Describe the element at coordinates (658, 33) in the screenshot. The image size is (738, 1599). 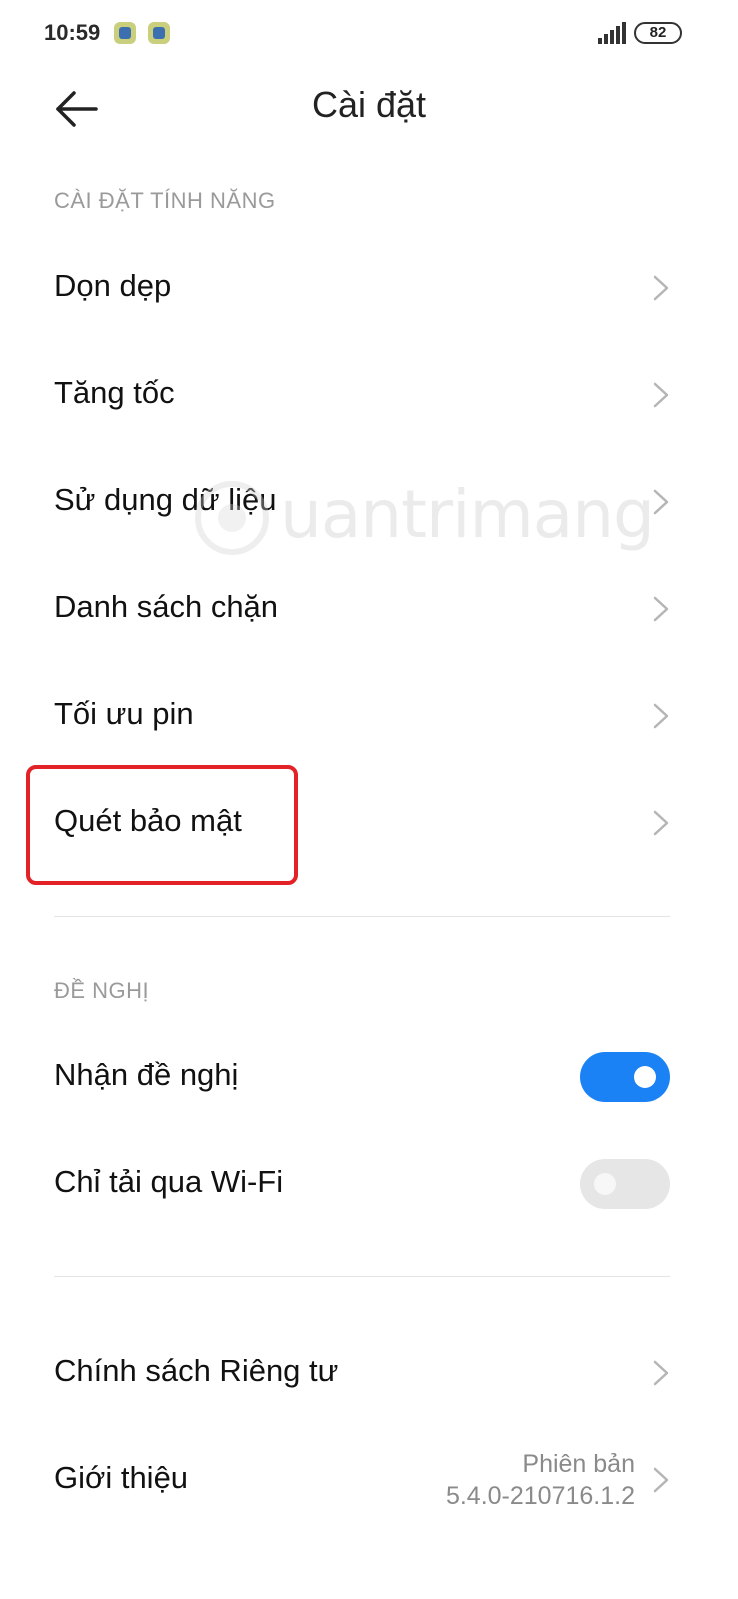
I see `battery-icon: 82` at that location.